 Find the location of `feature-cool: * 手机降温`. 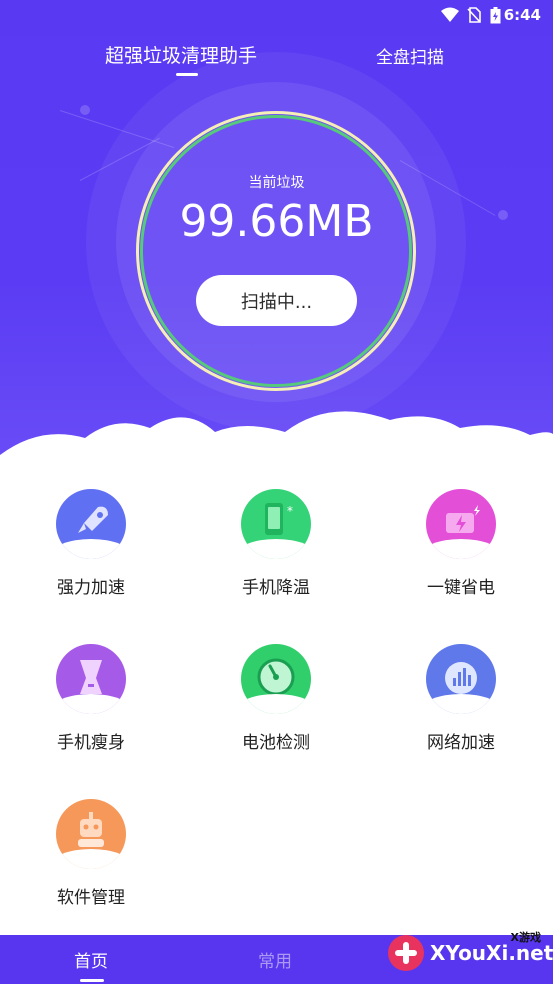

feature-cool: * 手机降温 is located at coordinates (276, 543).